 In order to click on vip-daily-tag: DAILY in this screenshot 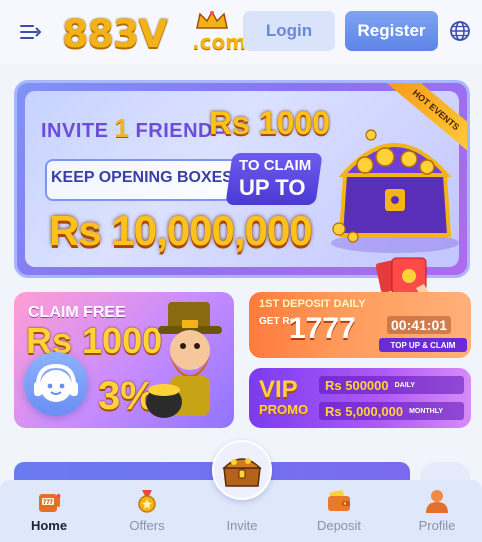, I will do `click(404, 385)`.